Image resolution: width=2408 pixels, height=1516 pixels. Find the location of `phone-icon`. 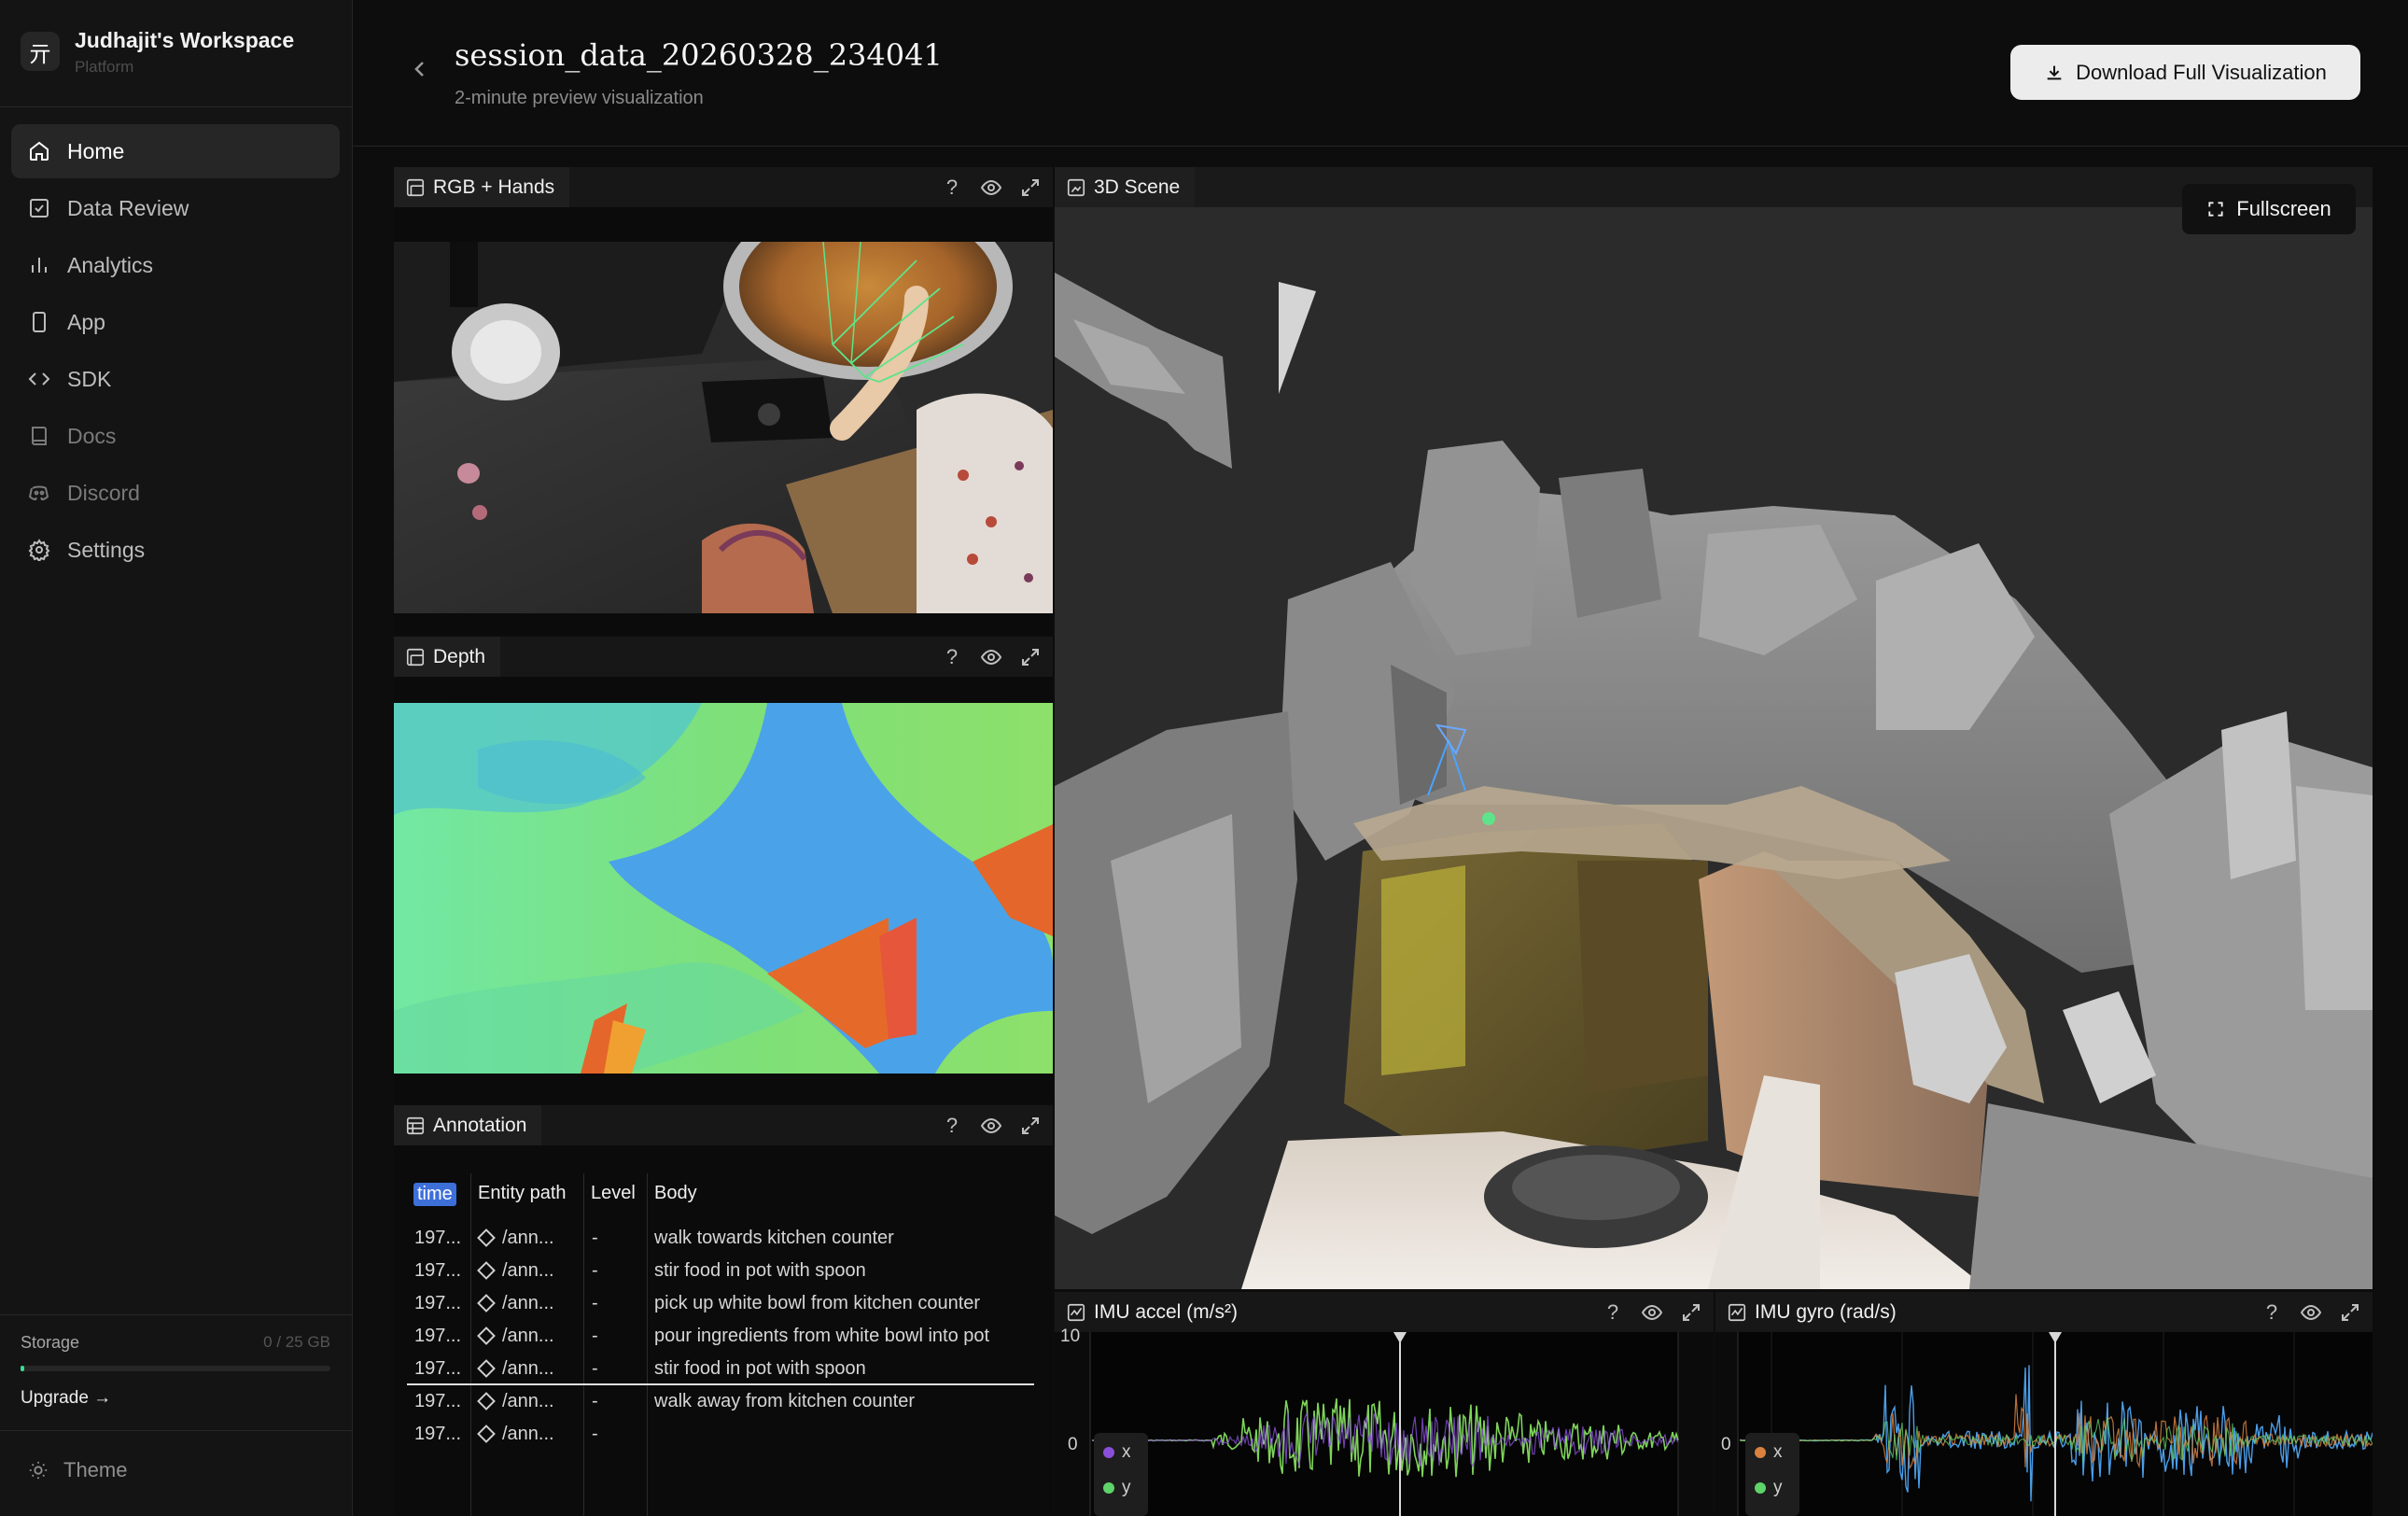

phone-icon is located at coordinates (39, 322).